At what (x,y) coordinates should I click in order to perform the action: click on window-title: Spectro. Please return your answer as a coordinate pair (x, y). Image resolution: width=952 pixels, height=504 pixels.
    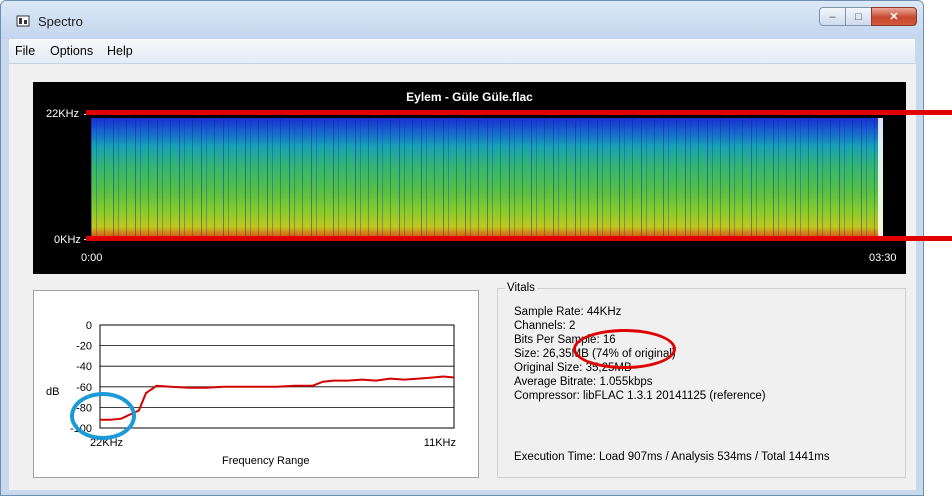
    Looking at the image, I should click on (60, 21).